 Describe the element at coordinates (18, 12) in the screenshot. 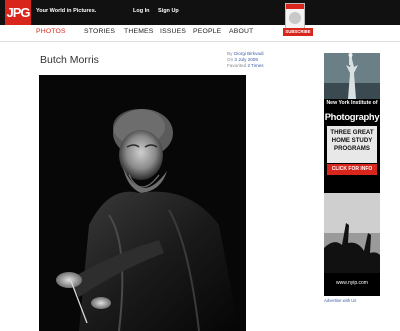

I see `jpg-logo: JPG` at that location.